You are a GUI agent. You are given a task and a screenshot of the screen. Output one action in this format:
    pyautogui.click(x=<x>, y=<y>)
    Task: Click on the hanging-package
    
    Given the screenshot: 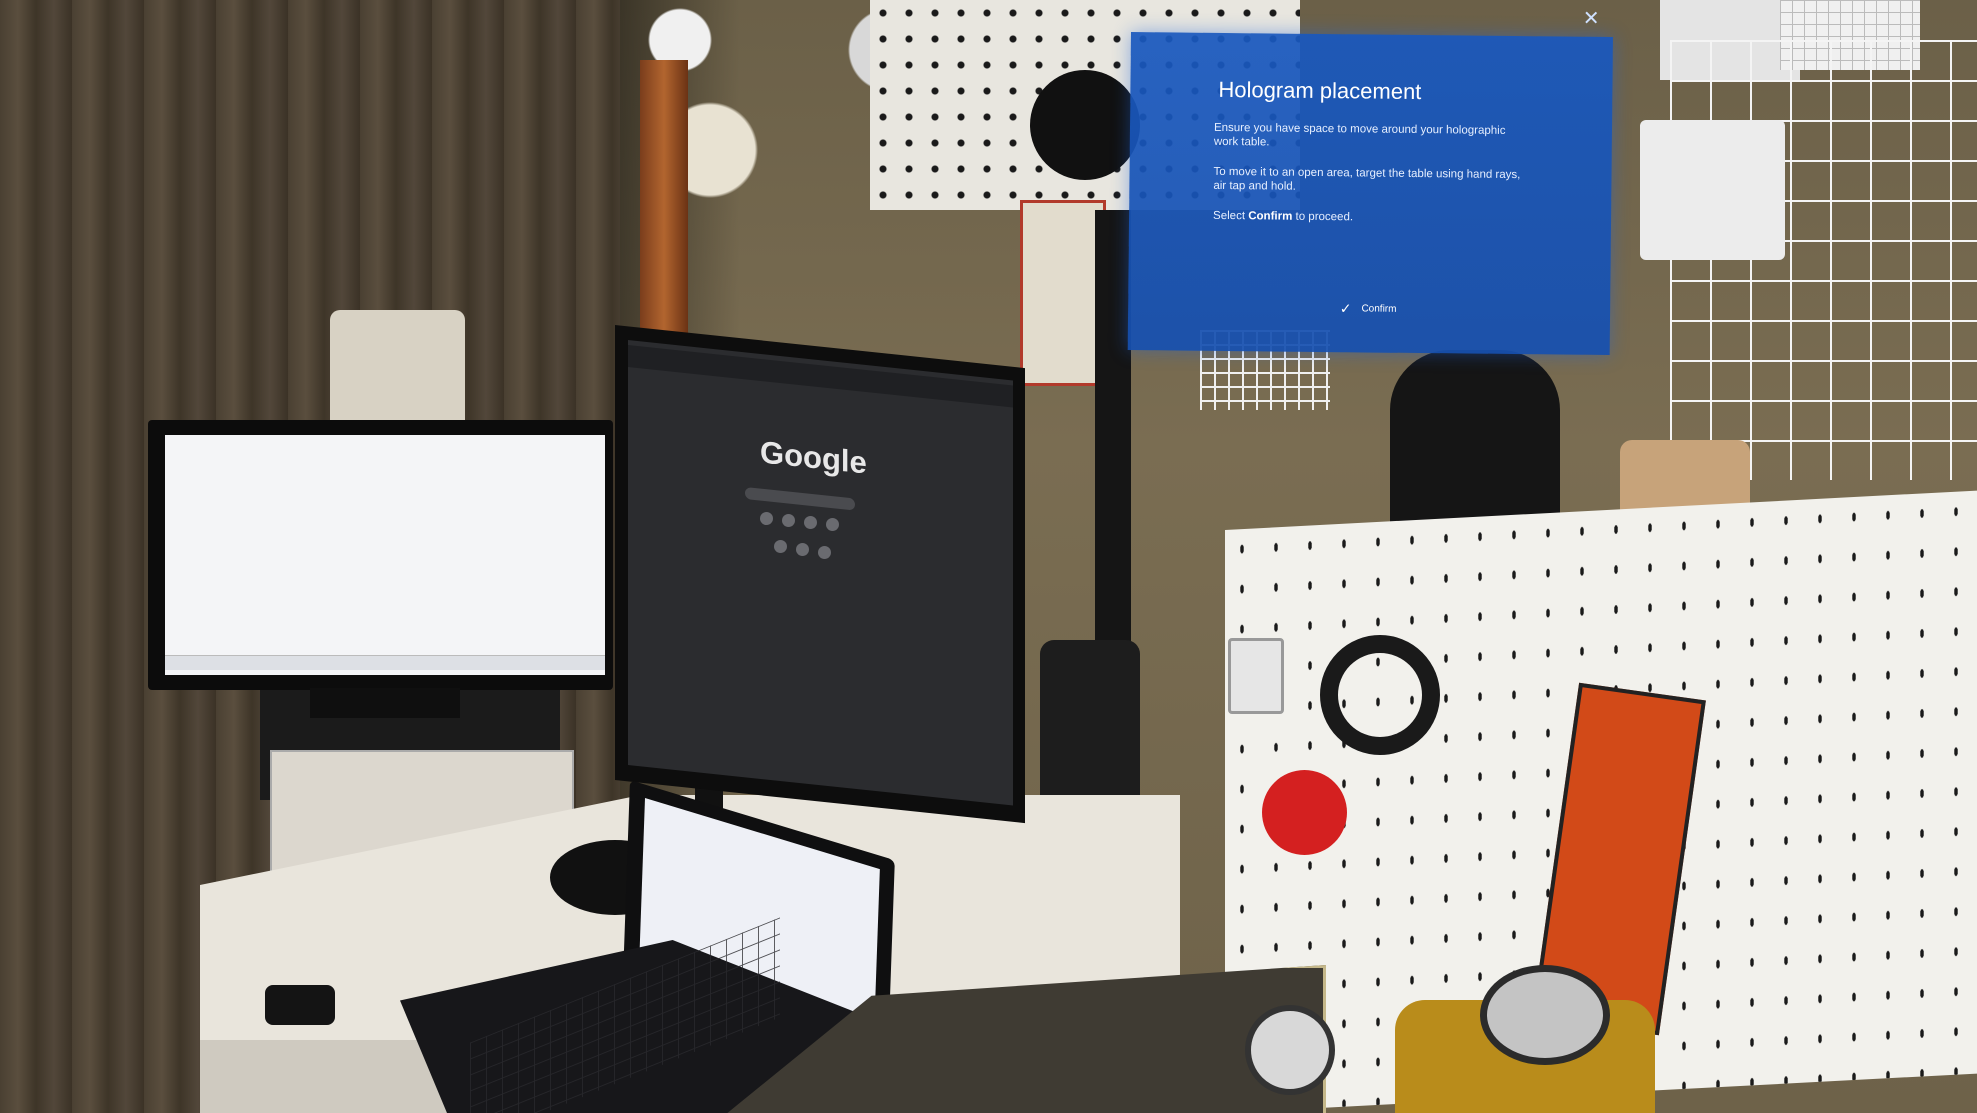 What is the action you would take?
    pyautogui.click(x=1063, y=293)
    